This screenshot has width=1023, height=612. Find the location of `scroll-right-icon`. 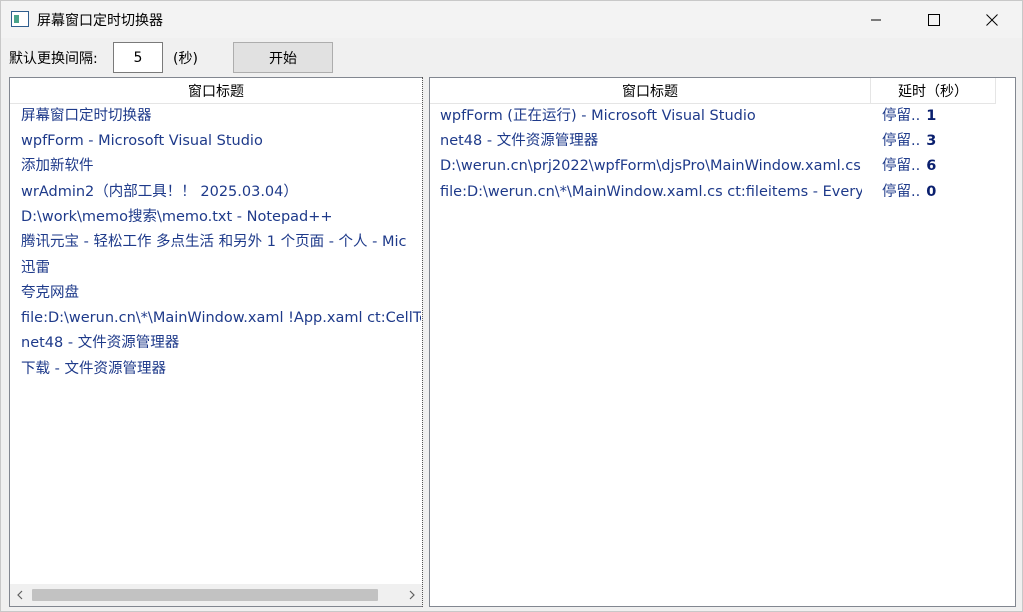

scroll-right-icon is located at coordinates (412, 595).